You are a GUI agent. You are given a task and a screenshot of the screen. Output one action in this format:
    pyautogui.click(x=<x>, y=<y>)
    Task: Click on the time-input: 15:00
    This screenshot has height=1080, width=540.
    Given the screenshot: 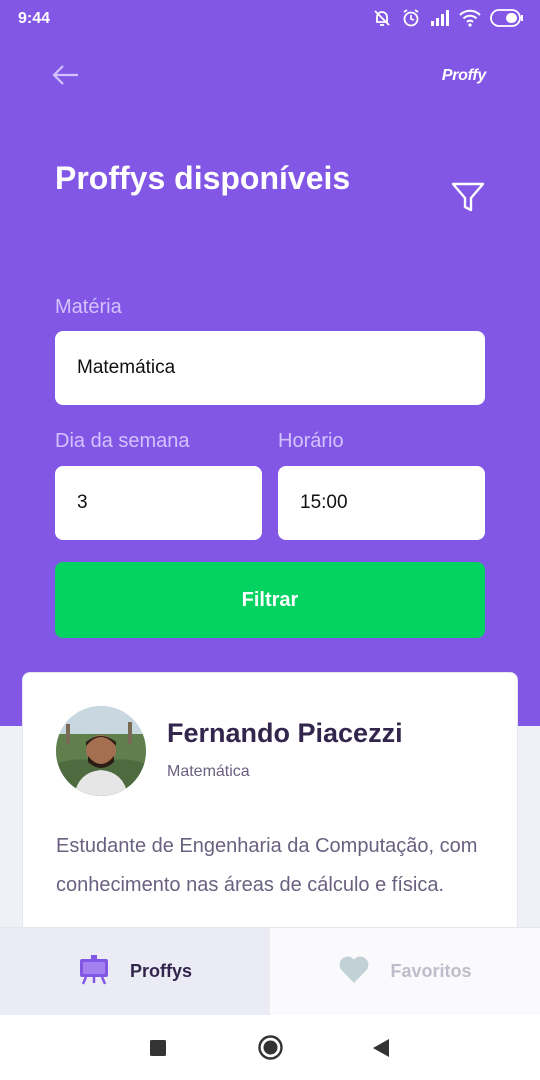 What is the action you would take?
    pyautogui.click(x=381, y=503)
    